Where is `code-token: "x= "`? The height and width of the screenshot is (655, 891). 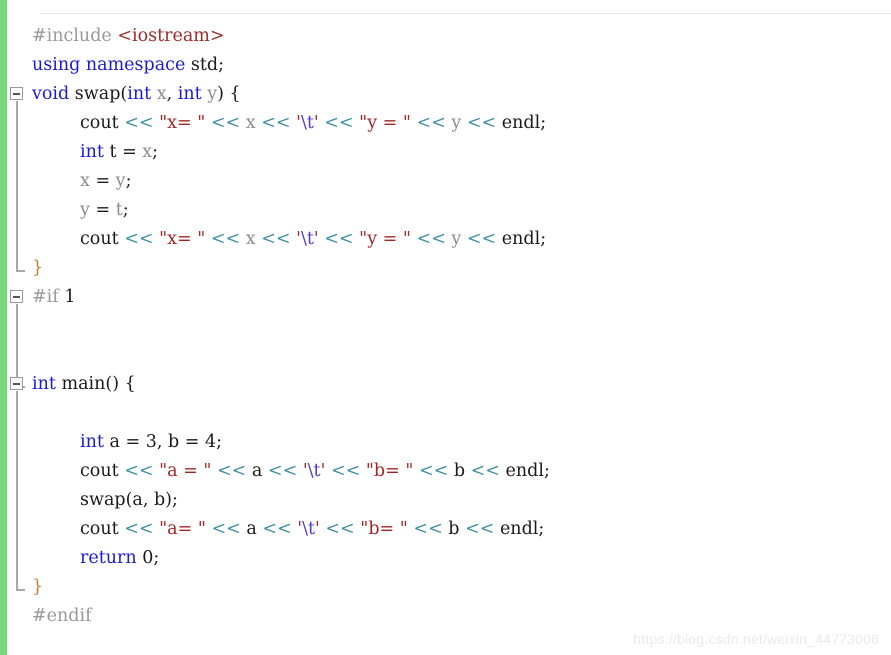 code-token: "x= " is located at coordinates (182, 123).